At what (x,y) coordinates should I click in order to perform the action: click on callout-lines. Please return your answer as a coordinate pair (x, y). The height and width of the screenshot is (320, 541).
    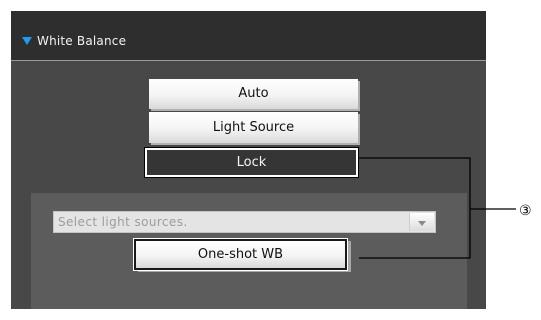
    Looking at the image, I should click on (437, 208).